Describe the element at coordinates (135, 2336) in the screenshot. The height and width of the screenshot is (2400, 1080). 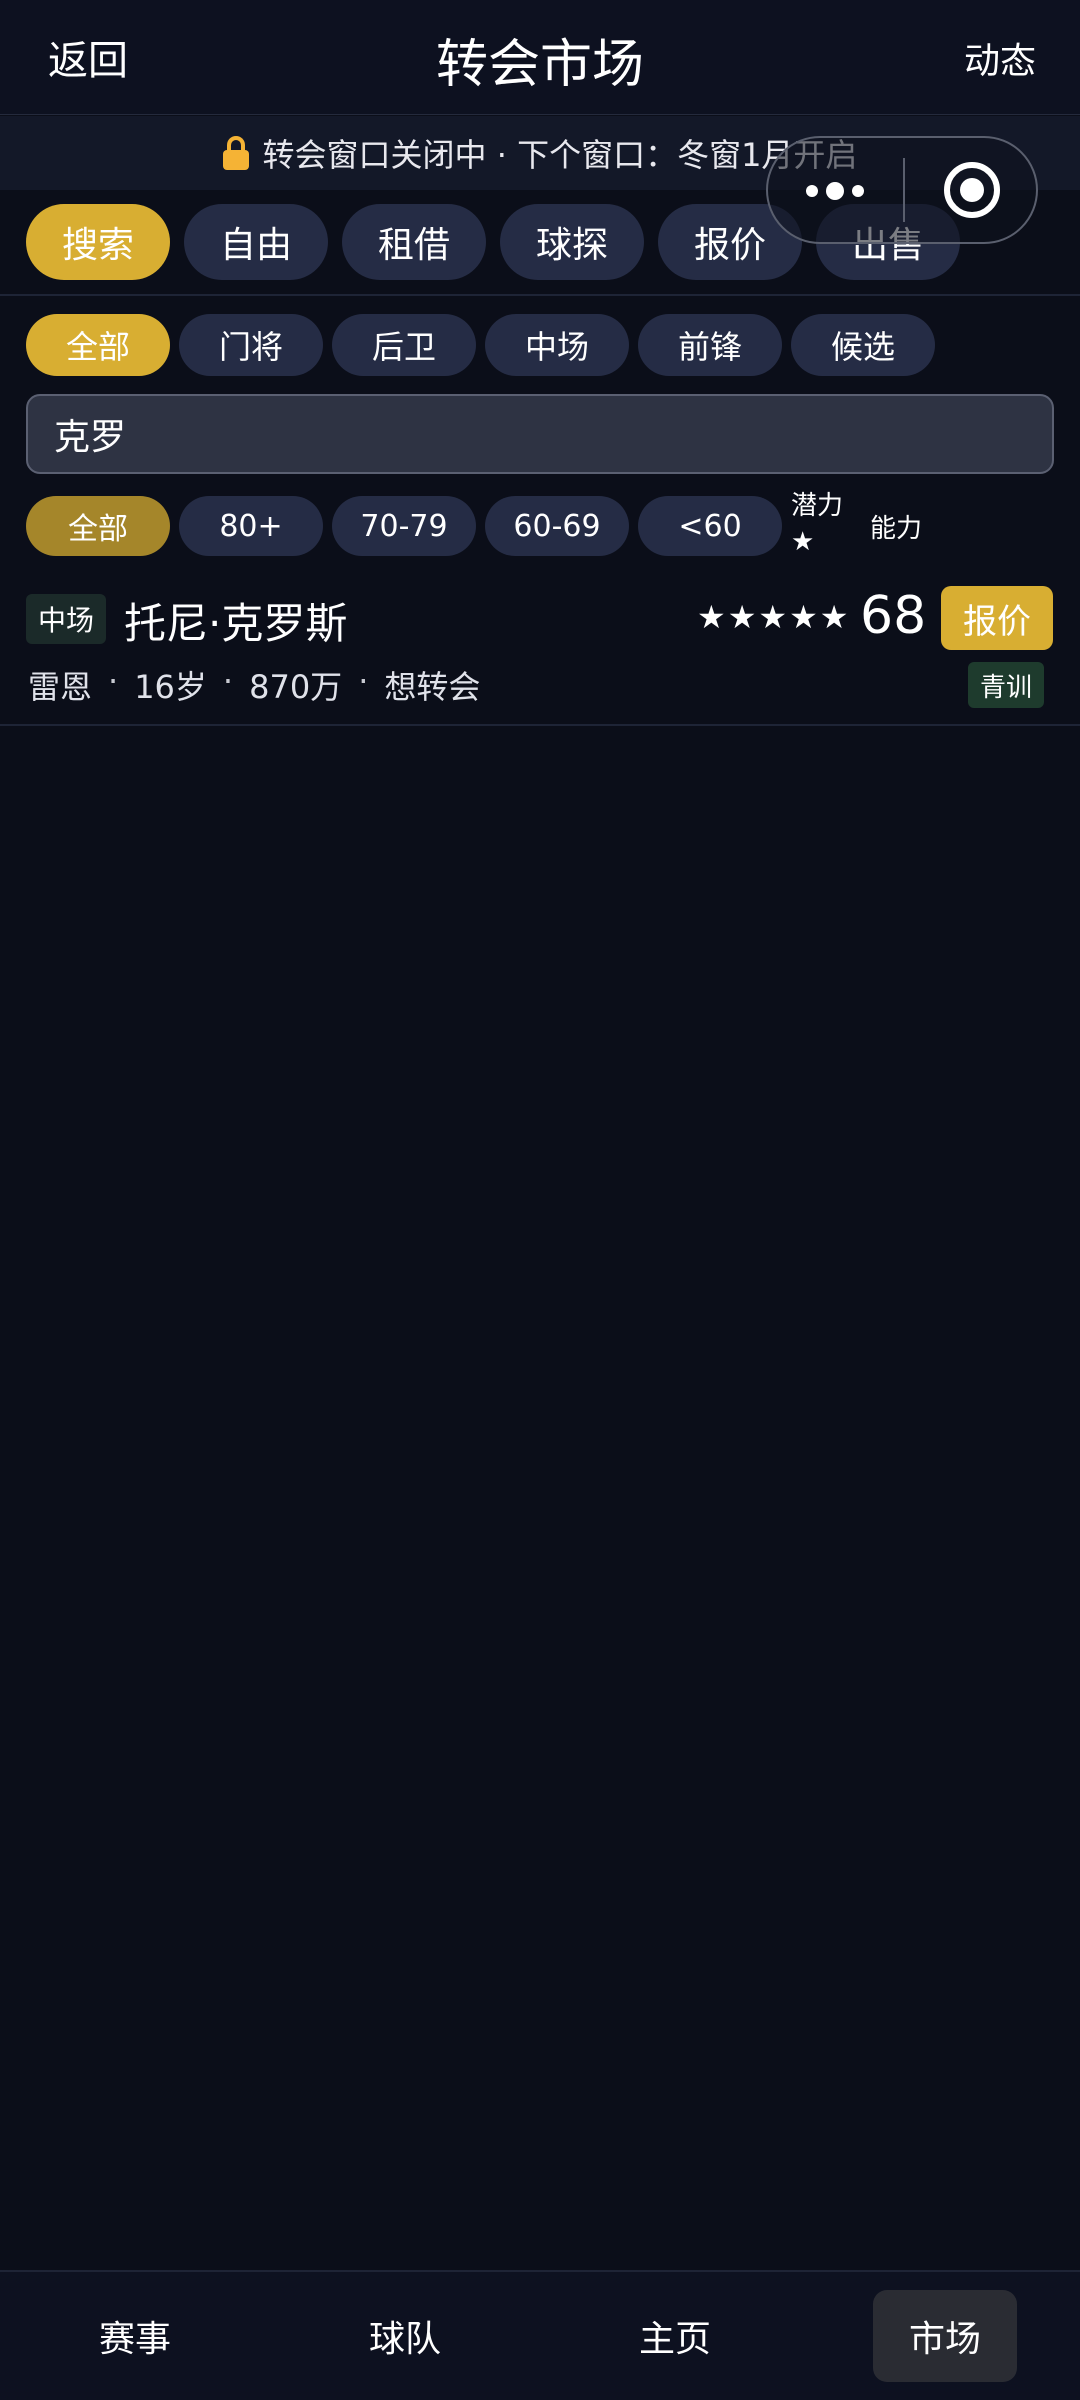
I see `nav-matches: 赛事` at that location.